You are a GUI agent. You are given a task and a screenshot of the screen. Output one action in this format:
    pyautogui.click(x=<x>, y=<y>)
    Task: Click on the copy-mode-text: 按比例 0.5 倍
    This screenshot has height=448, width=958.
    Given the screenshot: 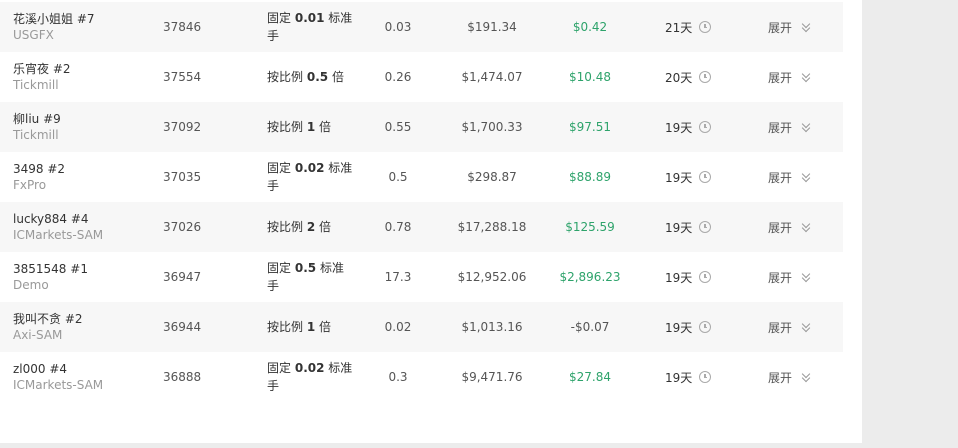 What is the action you would take?
    pyautogui.click(x=305, y=77)
    